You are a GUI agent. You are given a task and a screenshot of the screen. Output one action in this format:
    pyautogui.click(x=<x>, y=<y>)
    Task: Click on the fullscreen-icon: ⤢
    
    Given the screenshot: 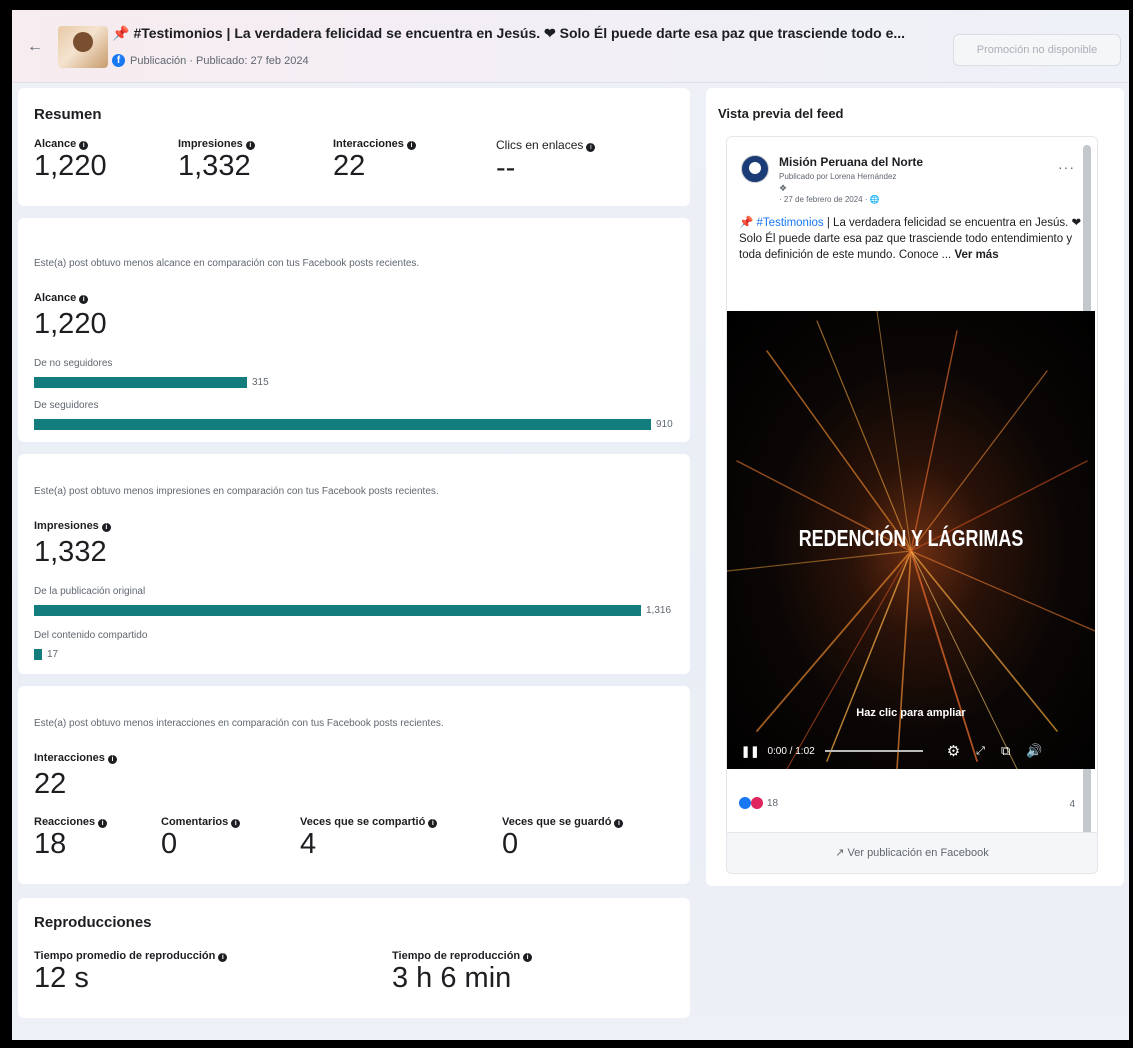 What is the action you would take?
    pyautogui.click(x=980, y=751)
    